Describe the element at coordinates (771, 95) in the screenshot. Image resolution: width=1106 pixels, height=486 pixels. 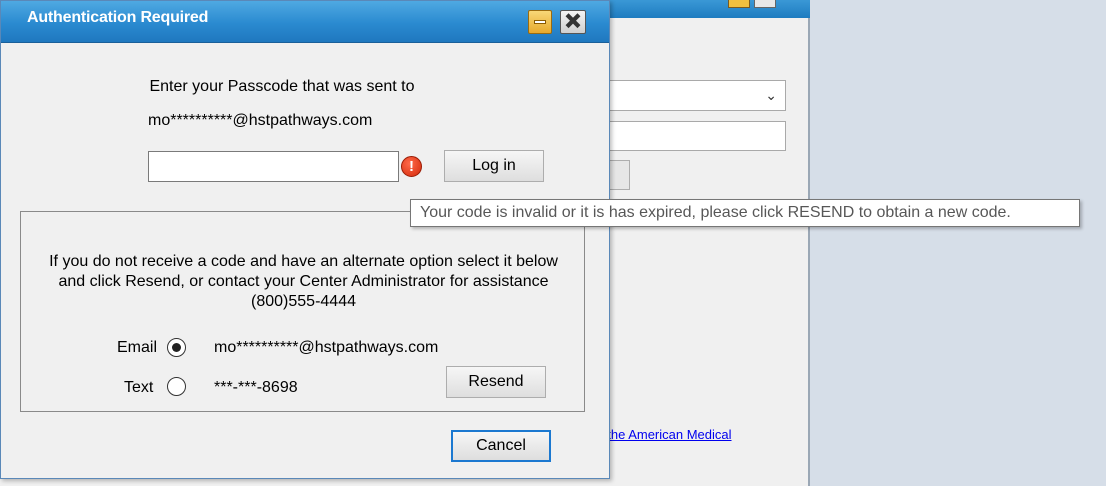
I see `chevron-down-icon: ⌄` at that location.